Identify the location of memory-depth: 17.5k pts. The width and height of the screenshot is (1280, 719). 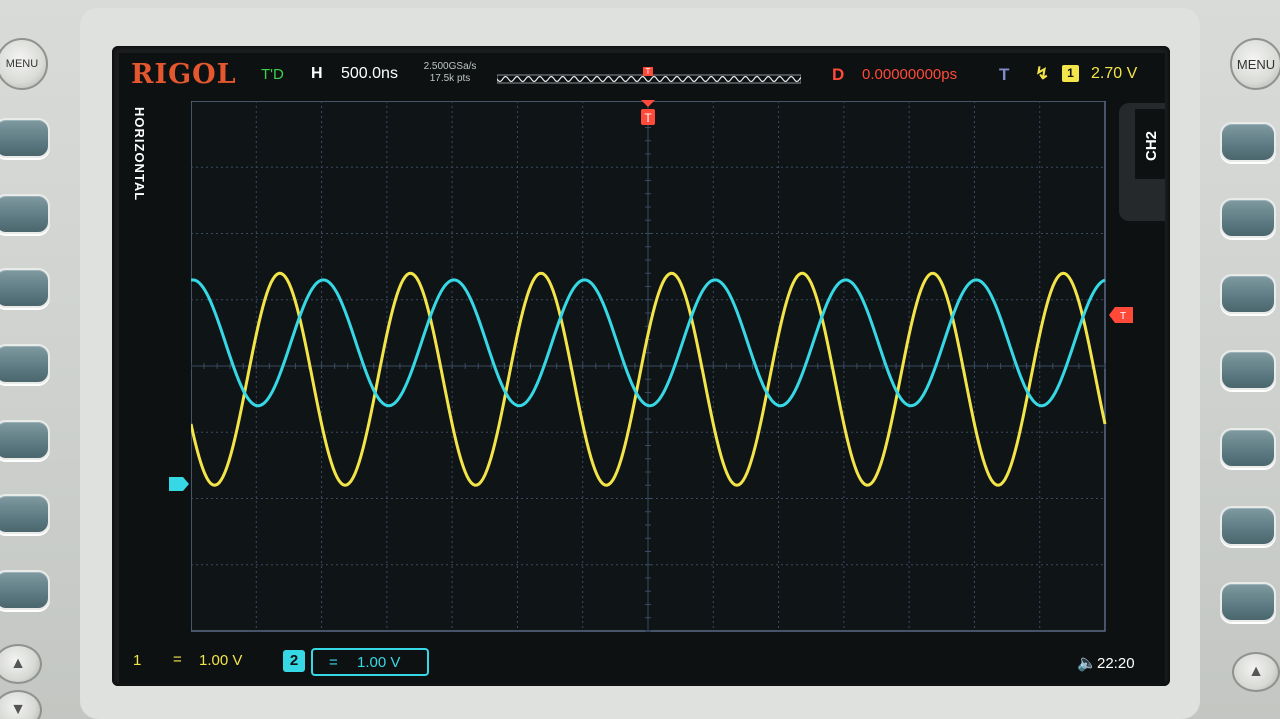
(450, 78).